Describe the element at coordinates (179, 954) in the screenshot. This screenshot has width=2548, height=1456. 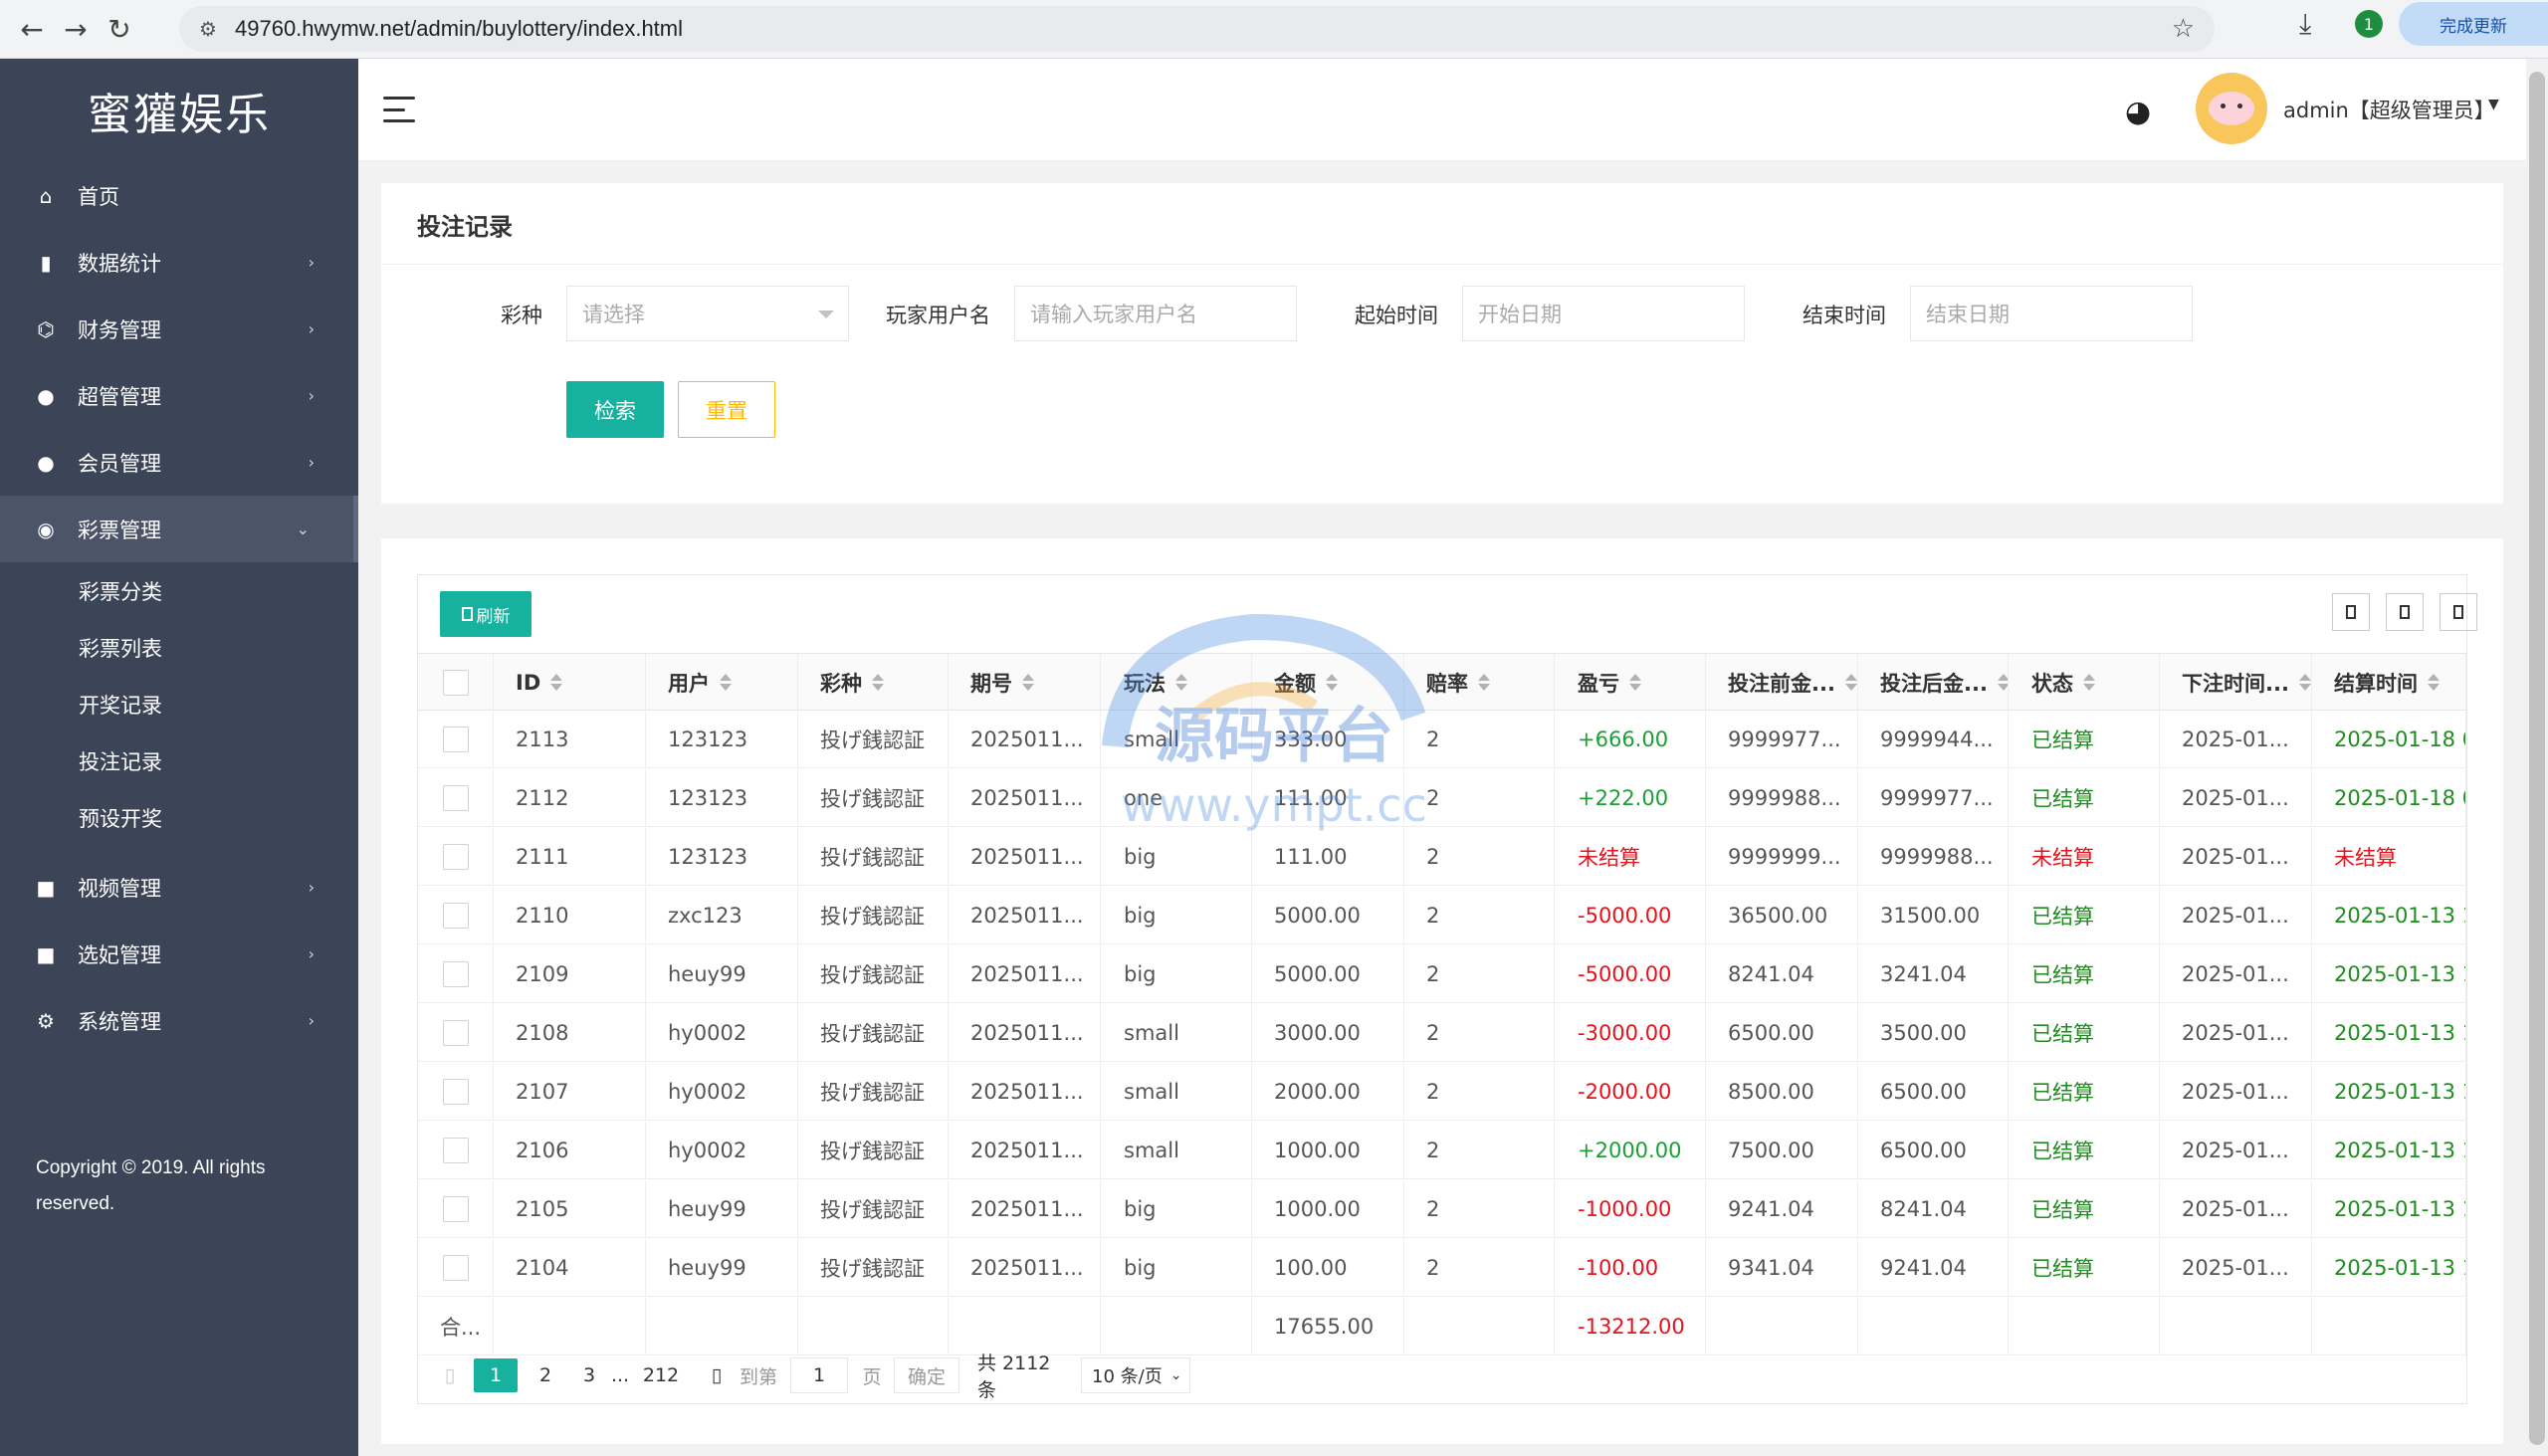
I see `sidebar-item-7: ■ 选妃管理 ›` at that location.